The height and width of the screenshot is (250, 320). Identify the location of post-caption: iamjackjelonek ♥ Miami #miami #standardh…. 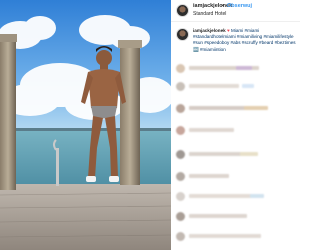
(235, 40).